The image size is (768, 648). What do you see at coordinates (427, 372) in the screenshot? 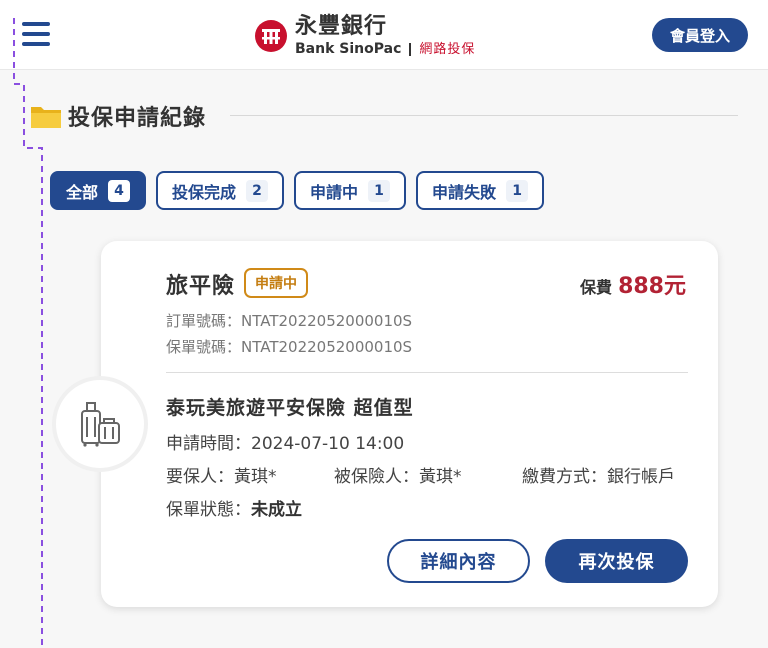
I see `card-divider` at bounding box center [427, 372].